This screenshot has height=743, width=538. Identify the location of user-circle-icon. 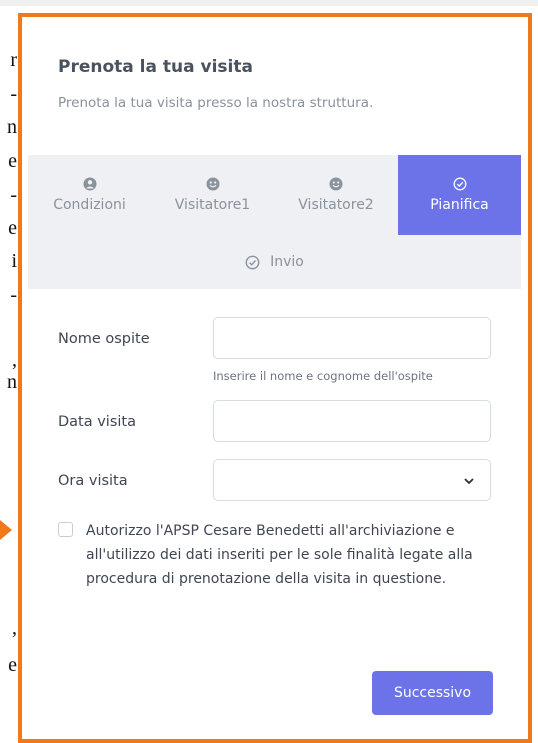
(89, 184).